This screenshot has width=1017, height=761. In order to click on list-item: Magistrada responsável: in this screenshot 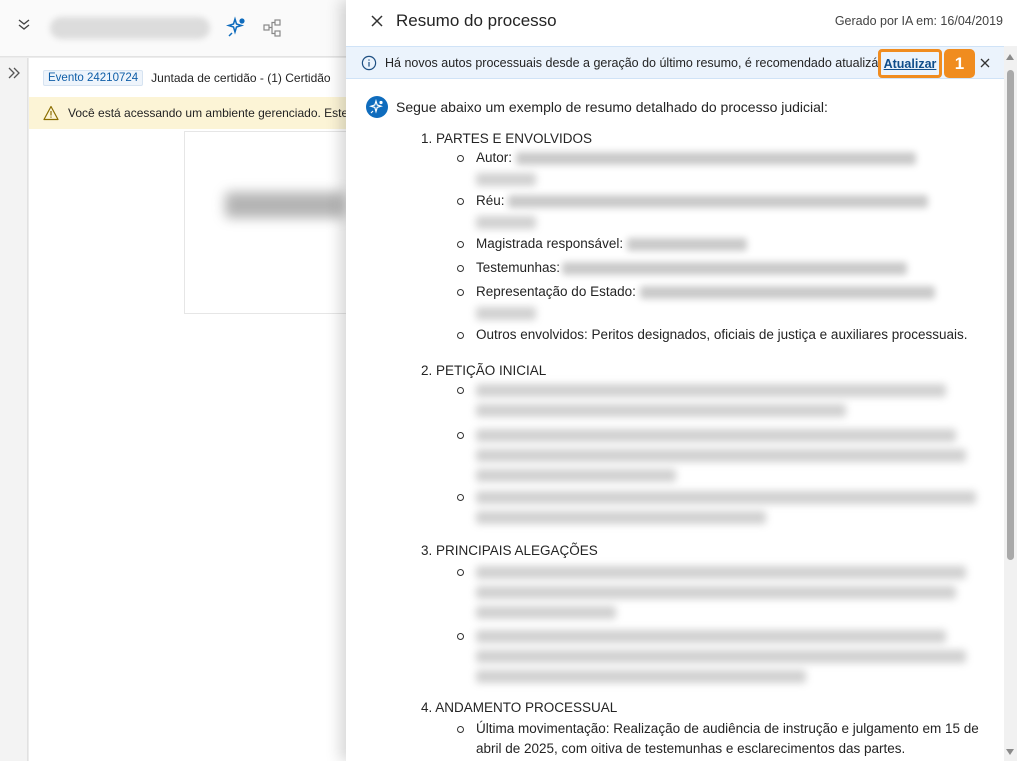, I will do `click(722, 244)`.